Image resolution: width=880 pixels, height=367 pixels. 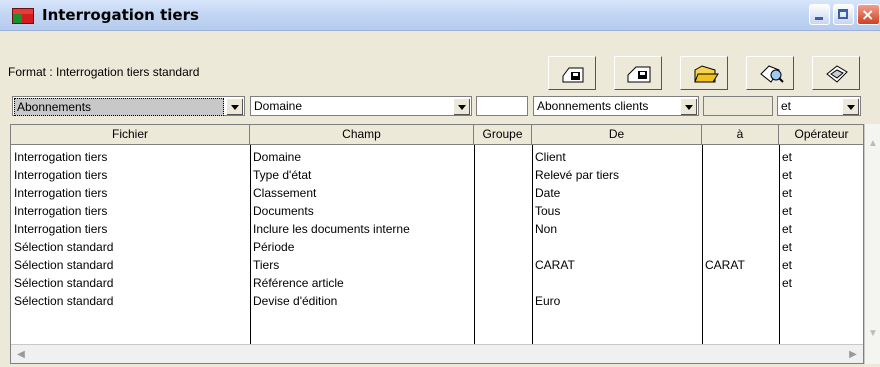 I want to click on cell-champ: Devise d'édition, so click(x=362, y=301).